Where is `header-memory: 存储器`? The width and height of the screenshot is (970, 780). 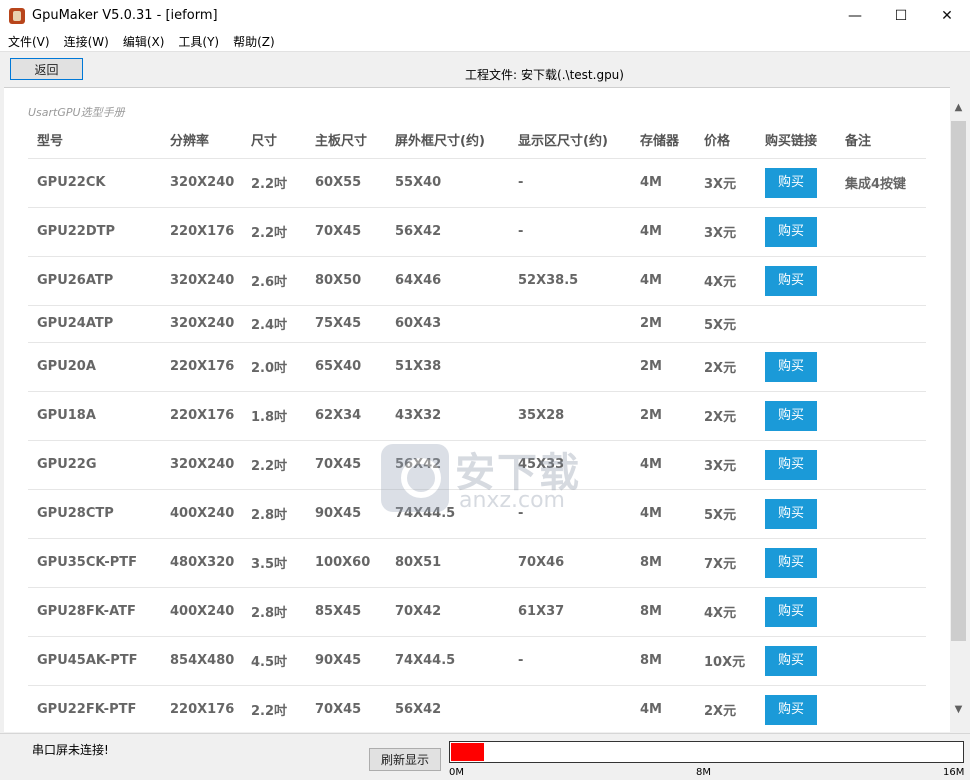 header-memory: 存储器 is located at coordinates (660, 141).